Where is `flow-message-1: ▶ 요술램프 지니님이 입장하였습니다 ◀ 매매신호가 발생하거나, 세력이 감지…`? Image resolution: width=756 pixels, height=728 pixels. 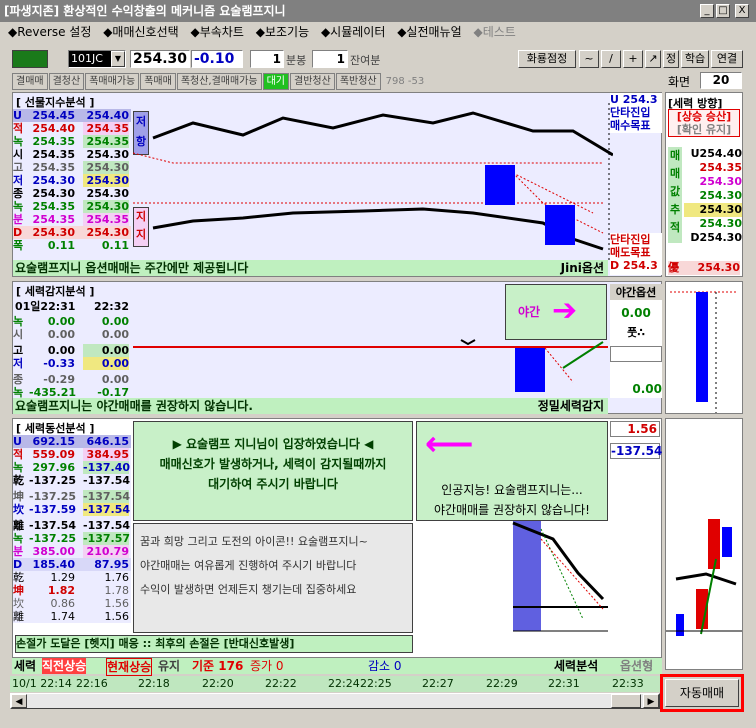 flow-message-1: ▶ 요술램프 지니님이 입장하였습니다 ◀ 매매신호가 발생하거나, 세력이 감지… is located at coordinates (273, 471).